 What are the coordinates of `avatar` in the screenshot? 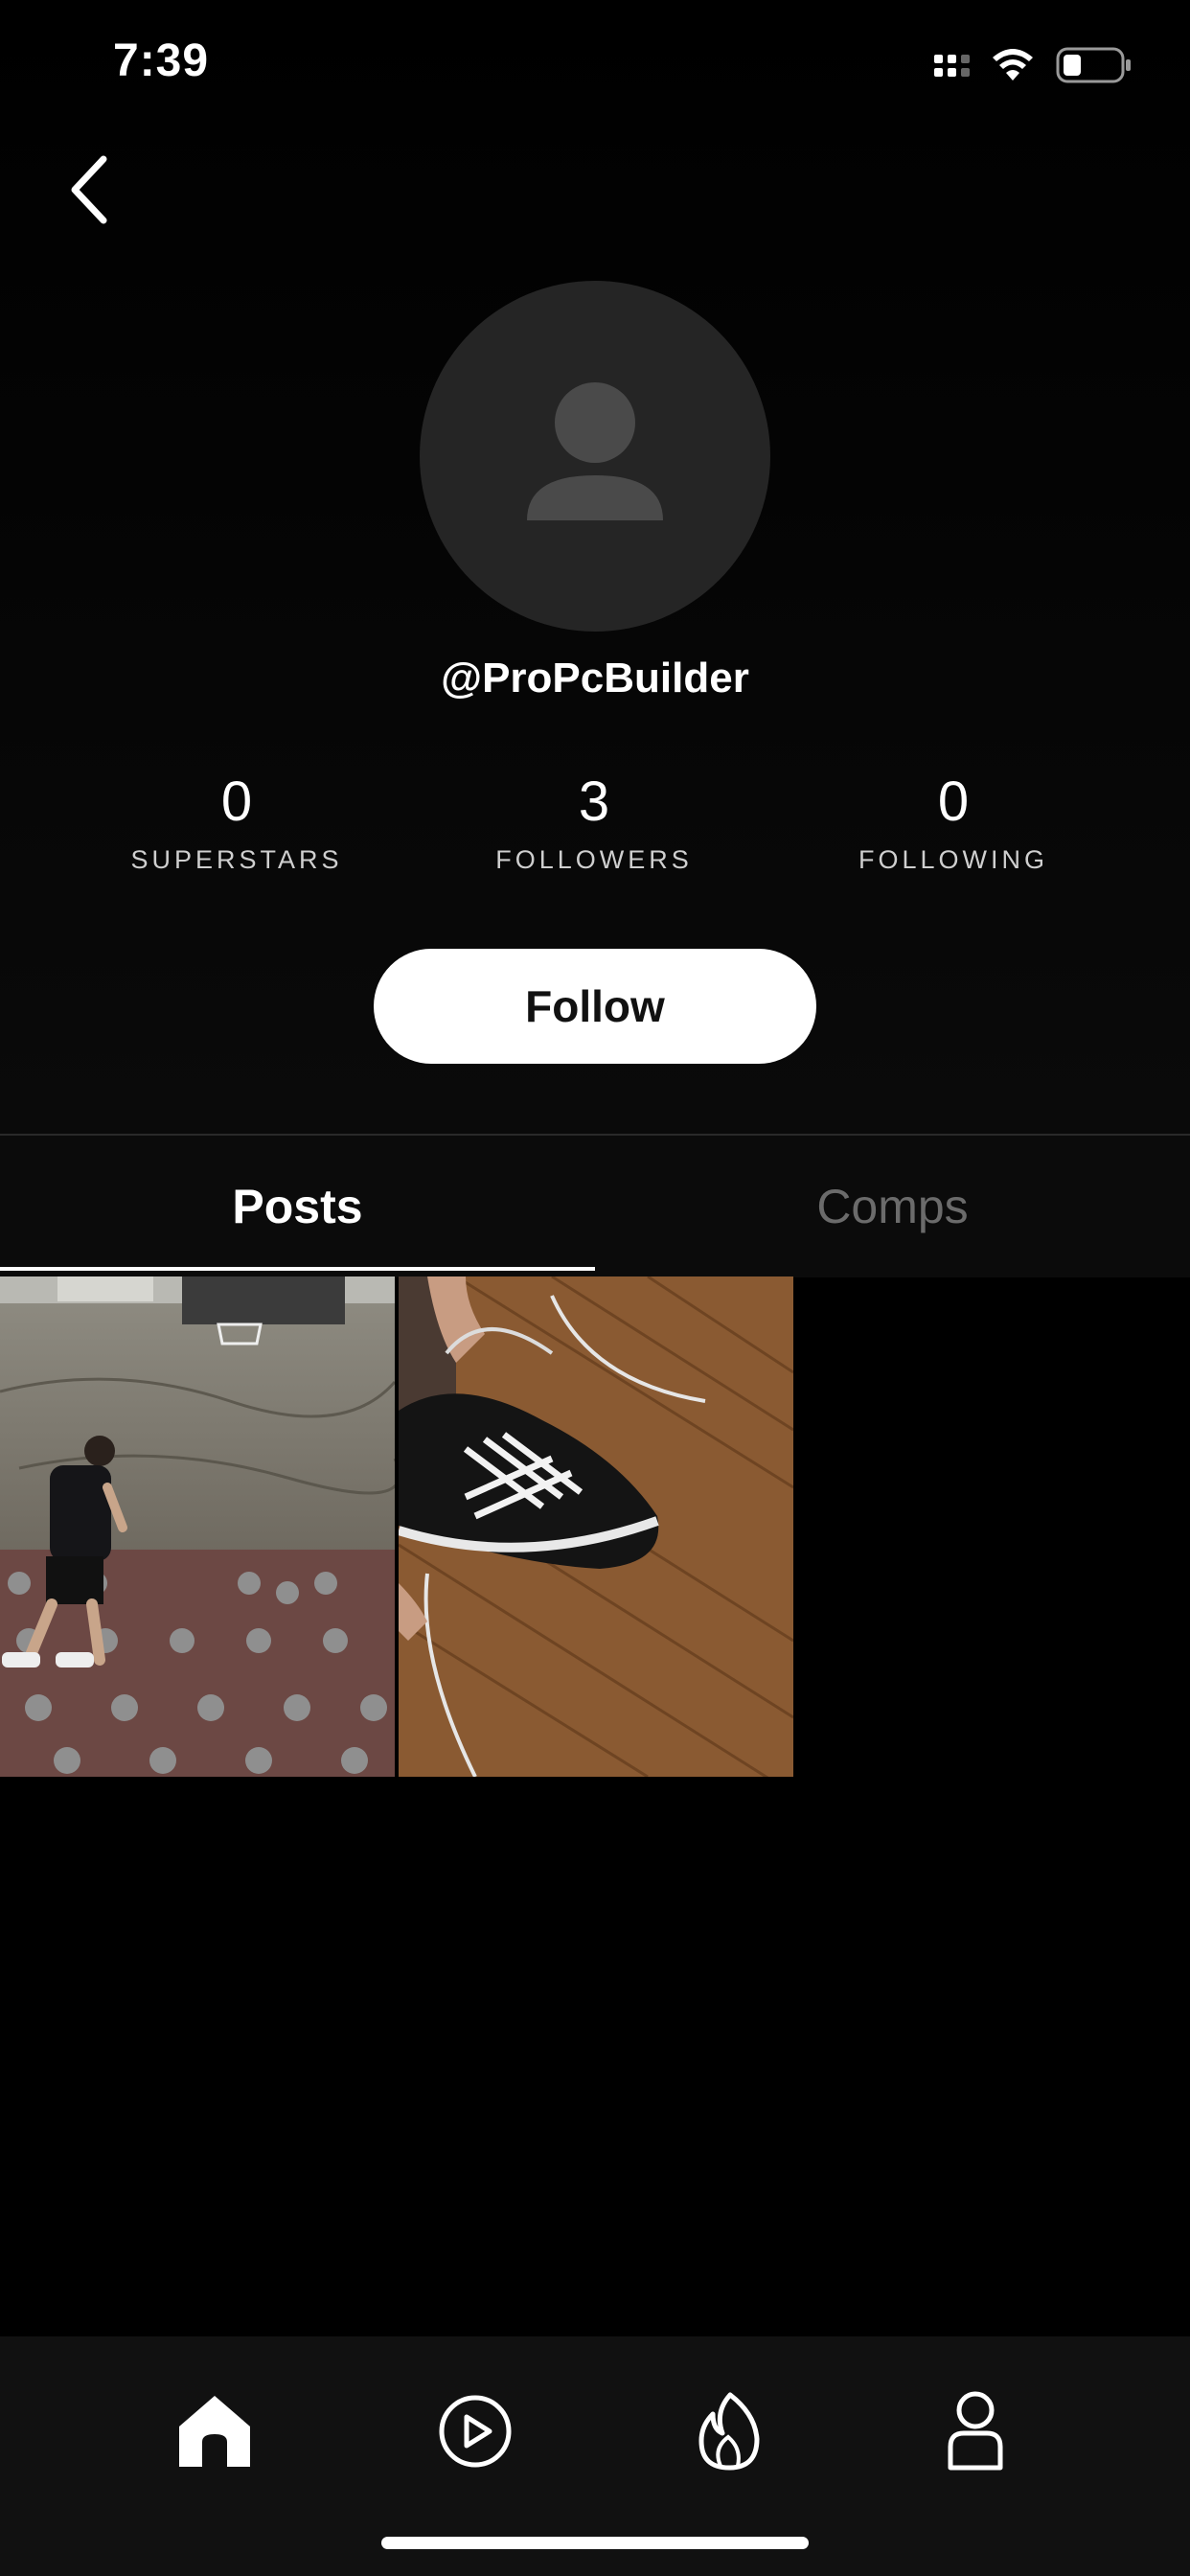 It's located at (595, 456).